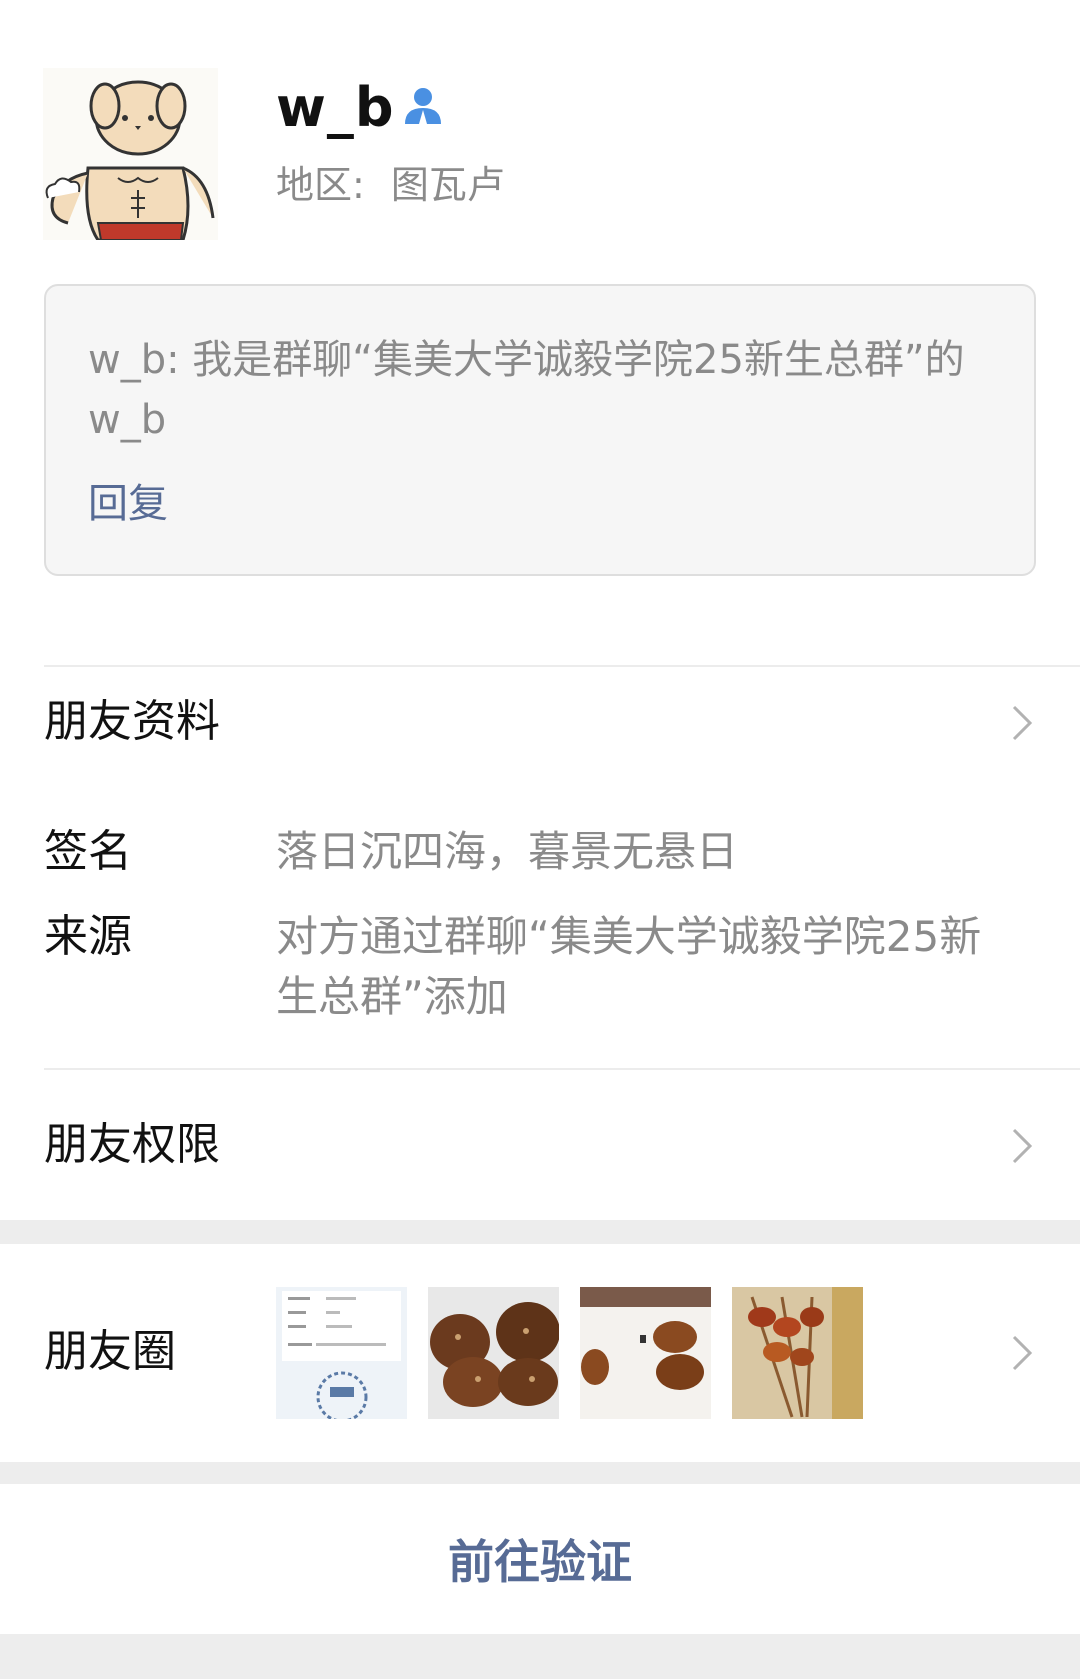 Image resolution: width=1080 pixels, height=1679 pixels. Describe the element at coordinates (540, 722) in the screenshot. I see `friend-info-row: 朋友资料` at that location.